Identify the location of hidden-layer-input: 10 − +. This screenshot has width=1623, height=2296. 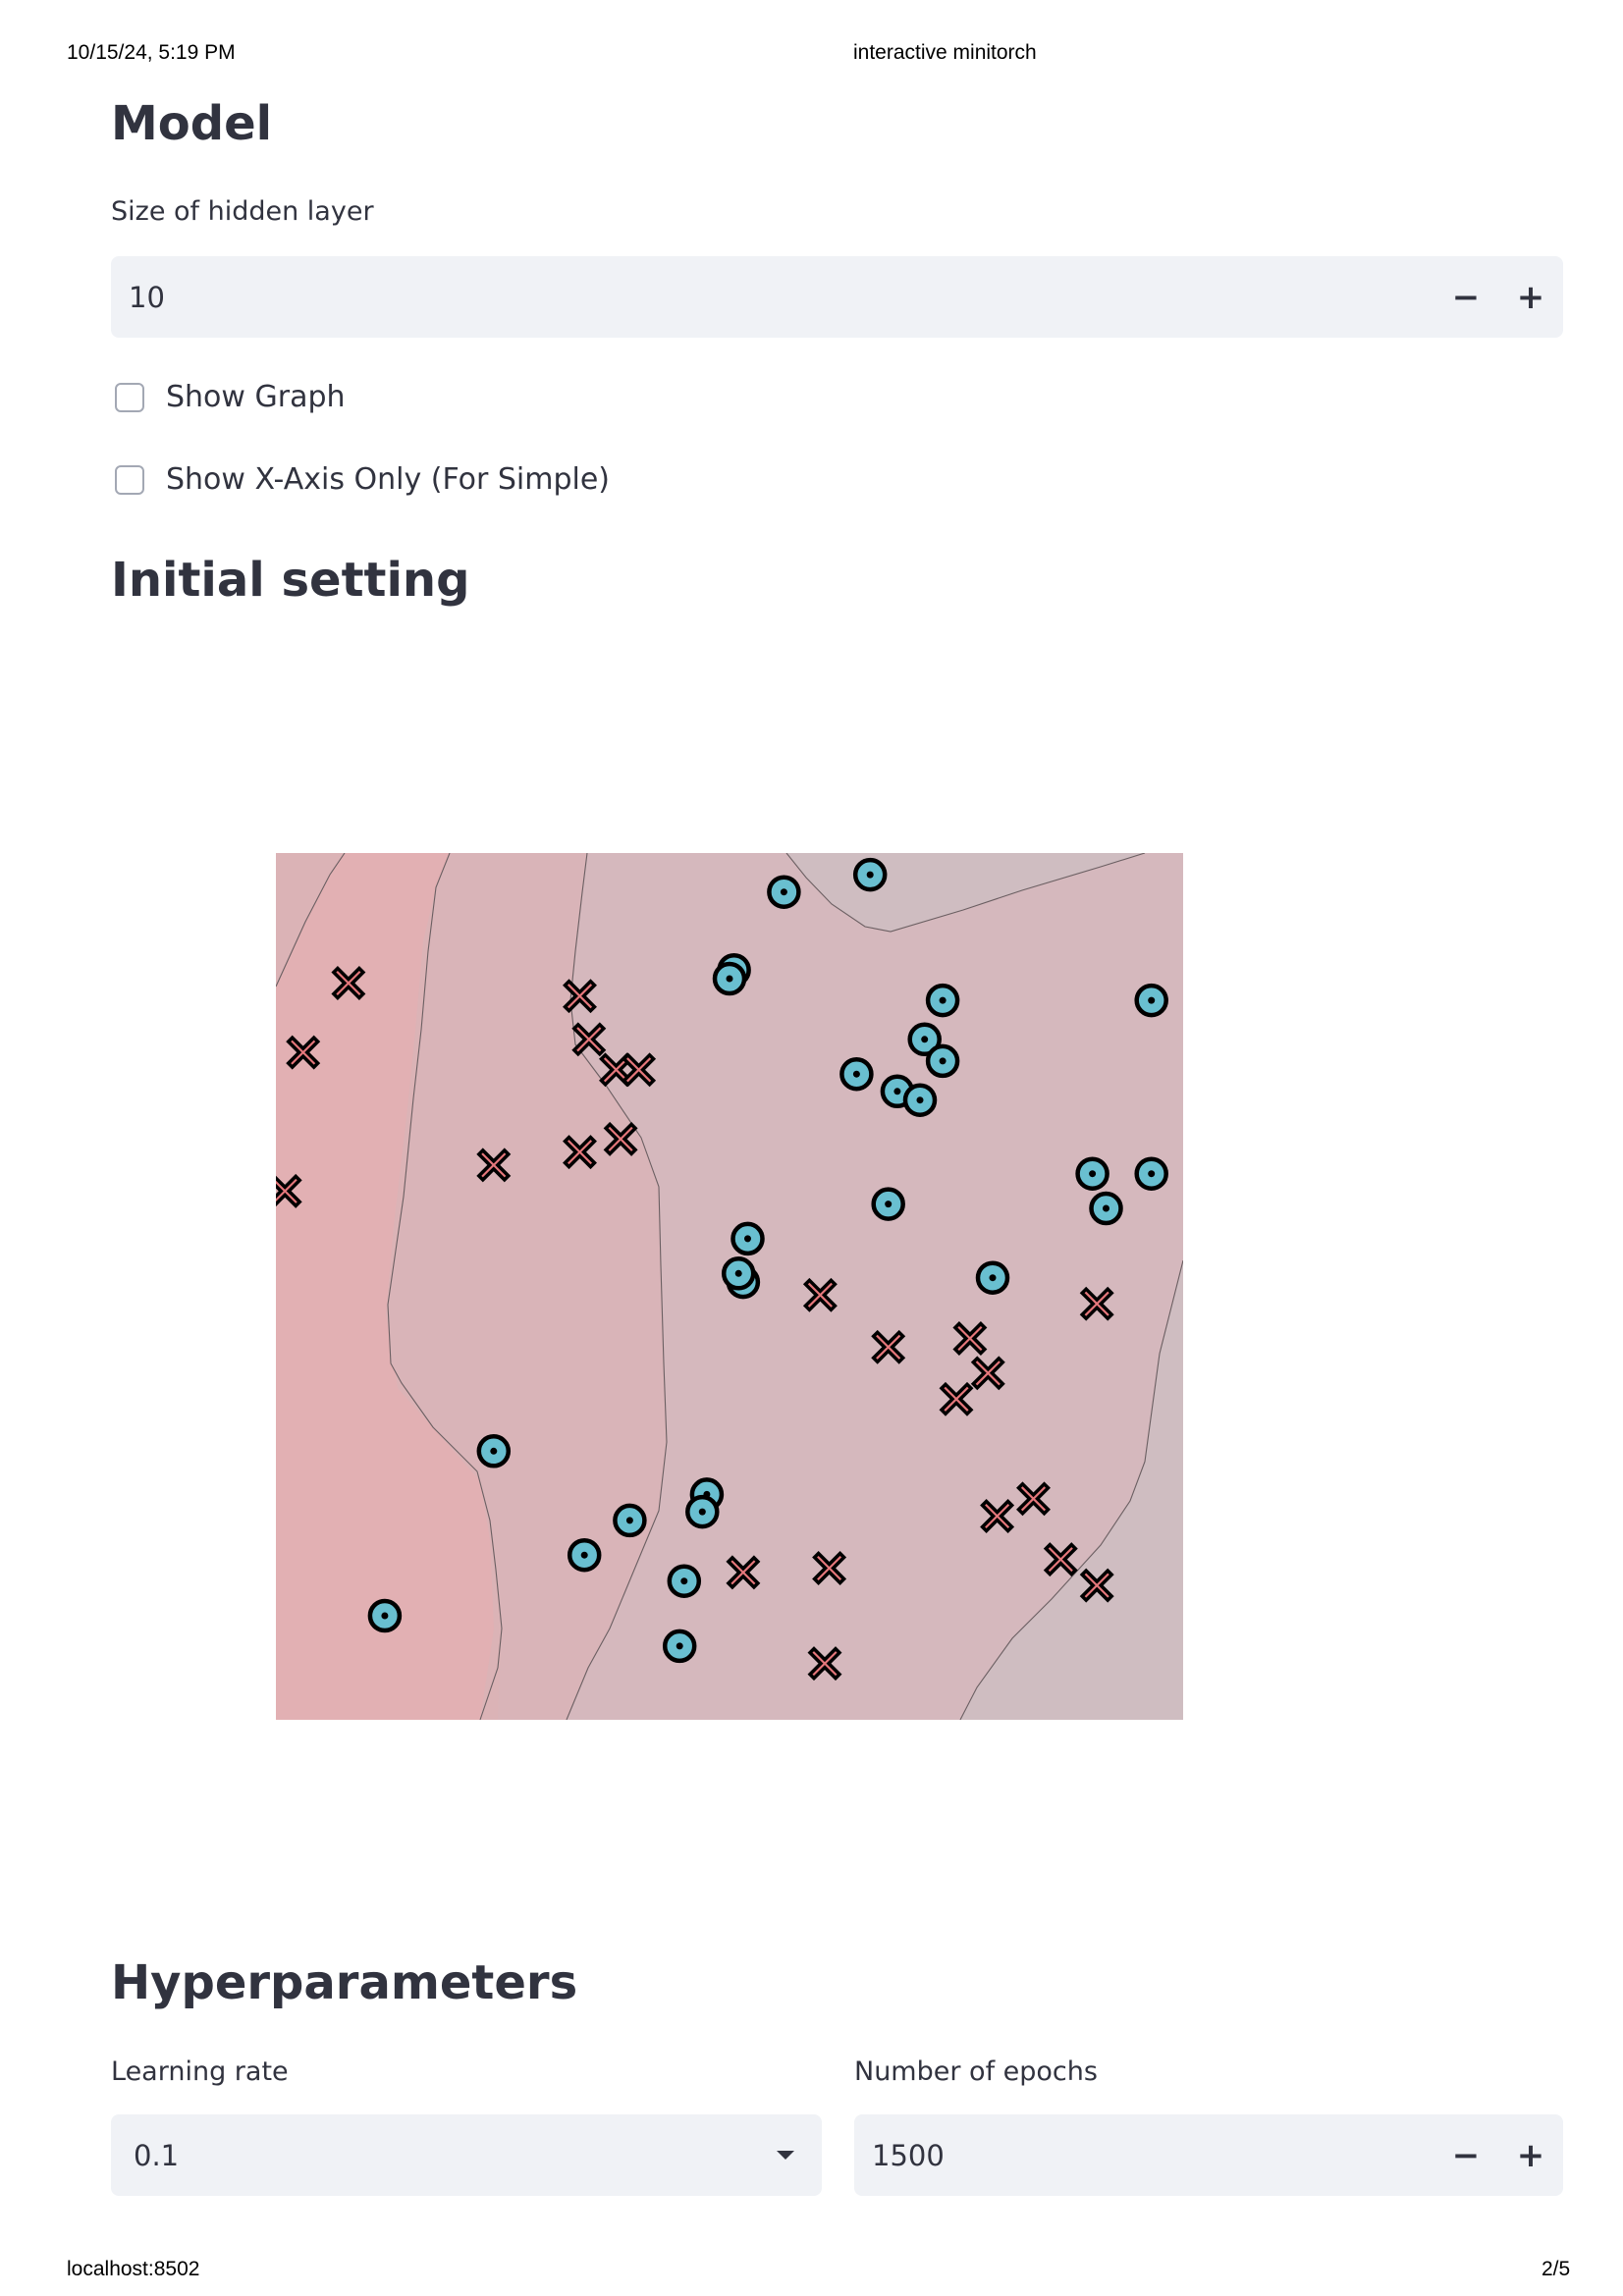
(837, 297).